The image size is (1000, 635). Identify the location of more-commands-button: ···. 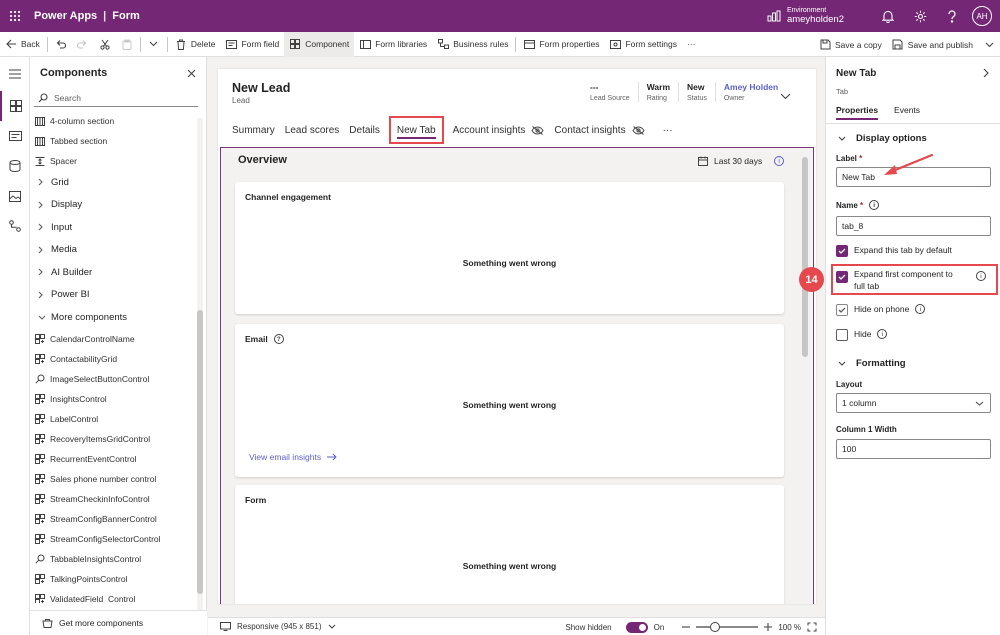
(691, 44).